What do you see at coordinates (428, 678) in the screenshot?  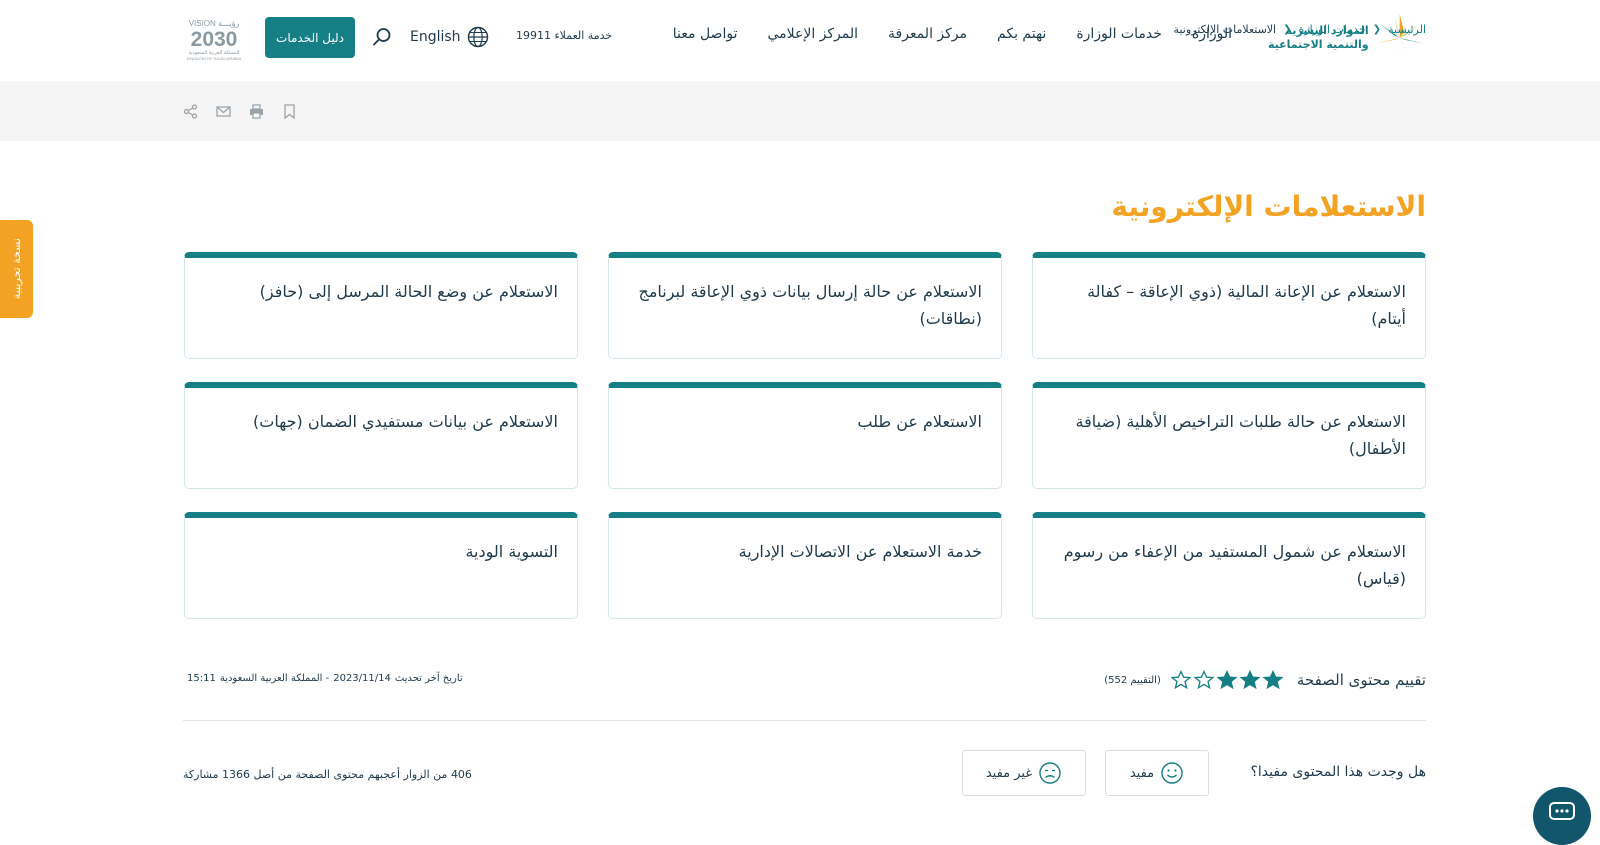 I see `last-update-label: تاريخ آخر تحديث` at bounding box center [428, 678].